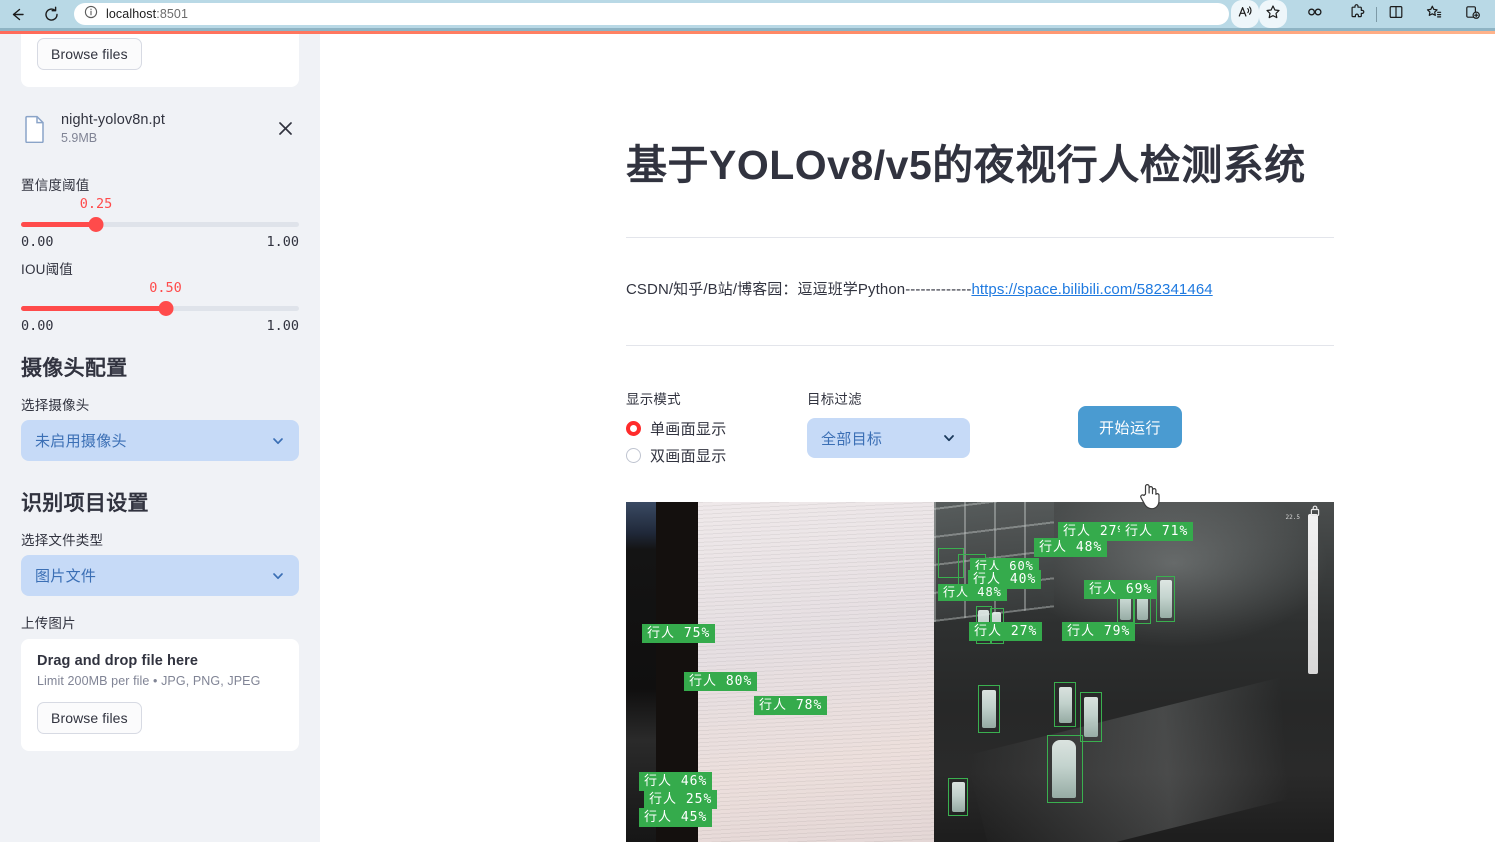 The height and width of the screenshot is (842, 1495). I want to click on confidence-slider-max: 1.00, so click(282, 242).